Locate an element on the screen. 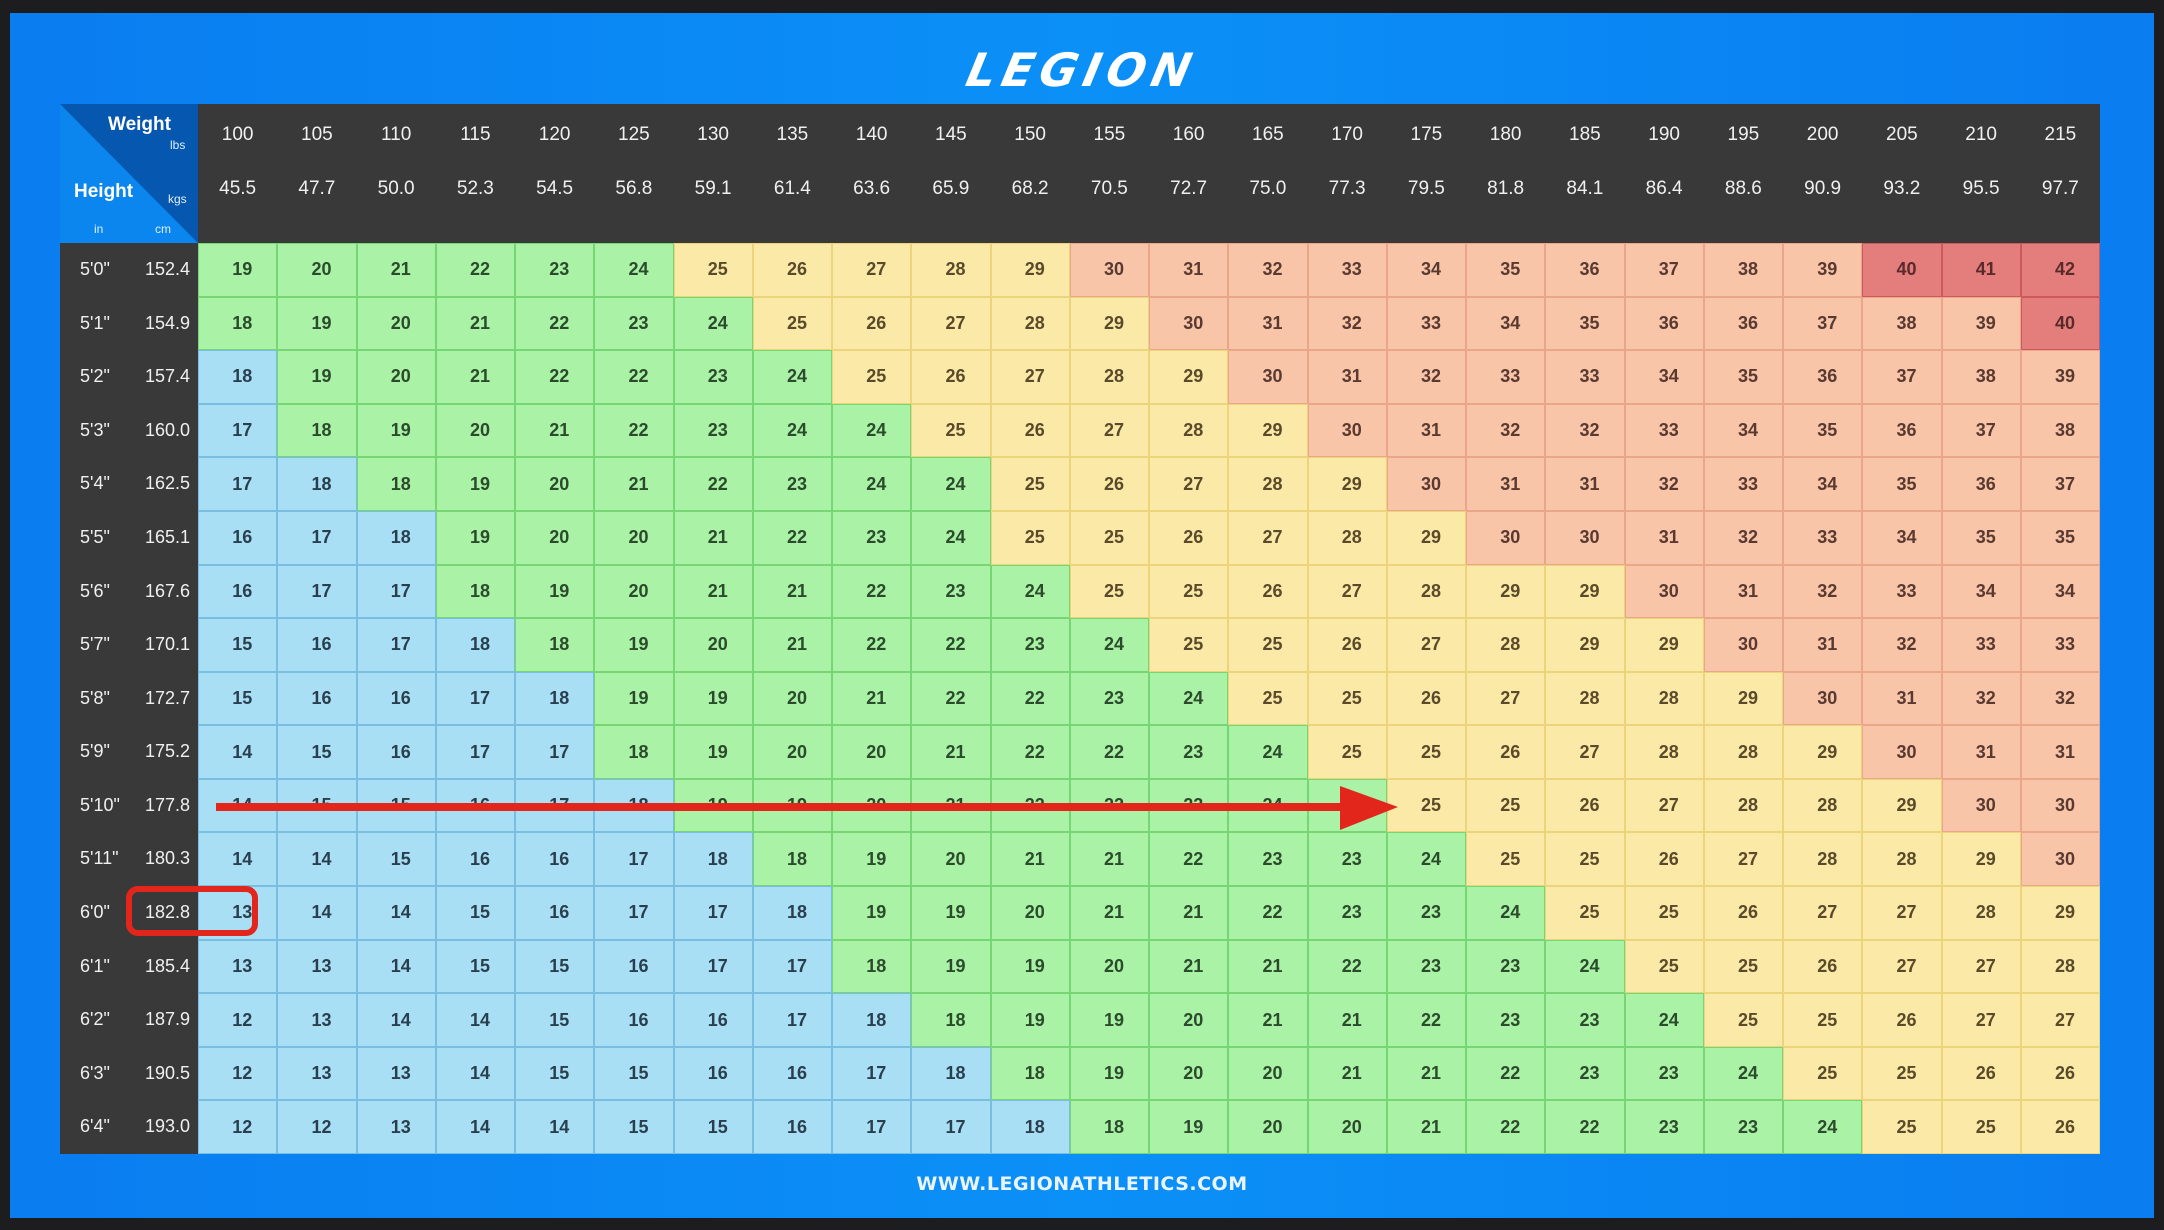 Image resolution: width=2164 pixels, height=1230 pixels. corner-header: Weight lbs Height kgs in cm is located at coordinates (129, 173).